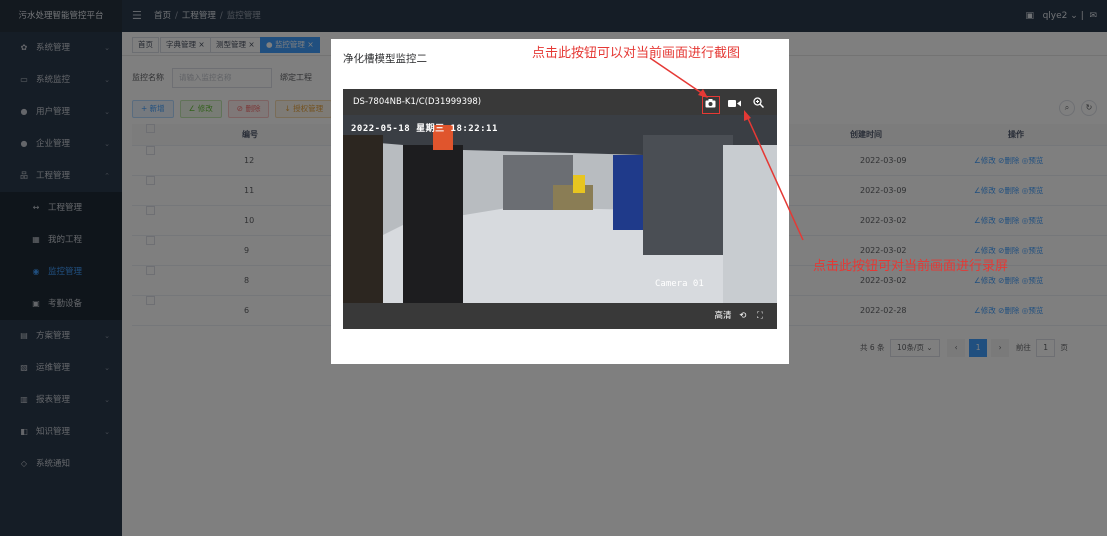 This screenshot has height=536, width=1107. What do you see at coordinates (560, 316) in the screenshot?
I see `player-footer: 高清 ⟲ ⛶` at bounding box center [560, 316].